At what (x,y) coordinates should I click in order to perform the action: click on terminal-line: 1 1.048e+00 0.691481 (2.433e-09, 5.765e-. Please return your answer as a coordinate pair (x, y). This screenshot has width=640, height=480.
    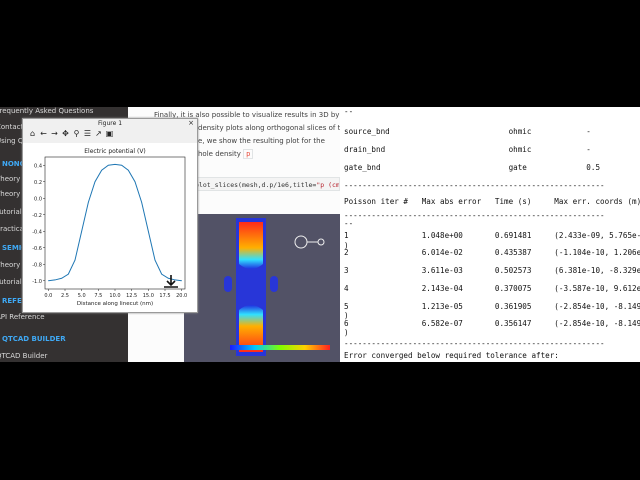
    Looking at the image, I should click on (492, 235).